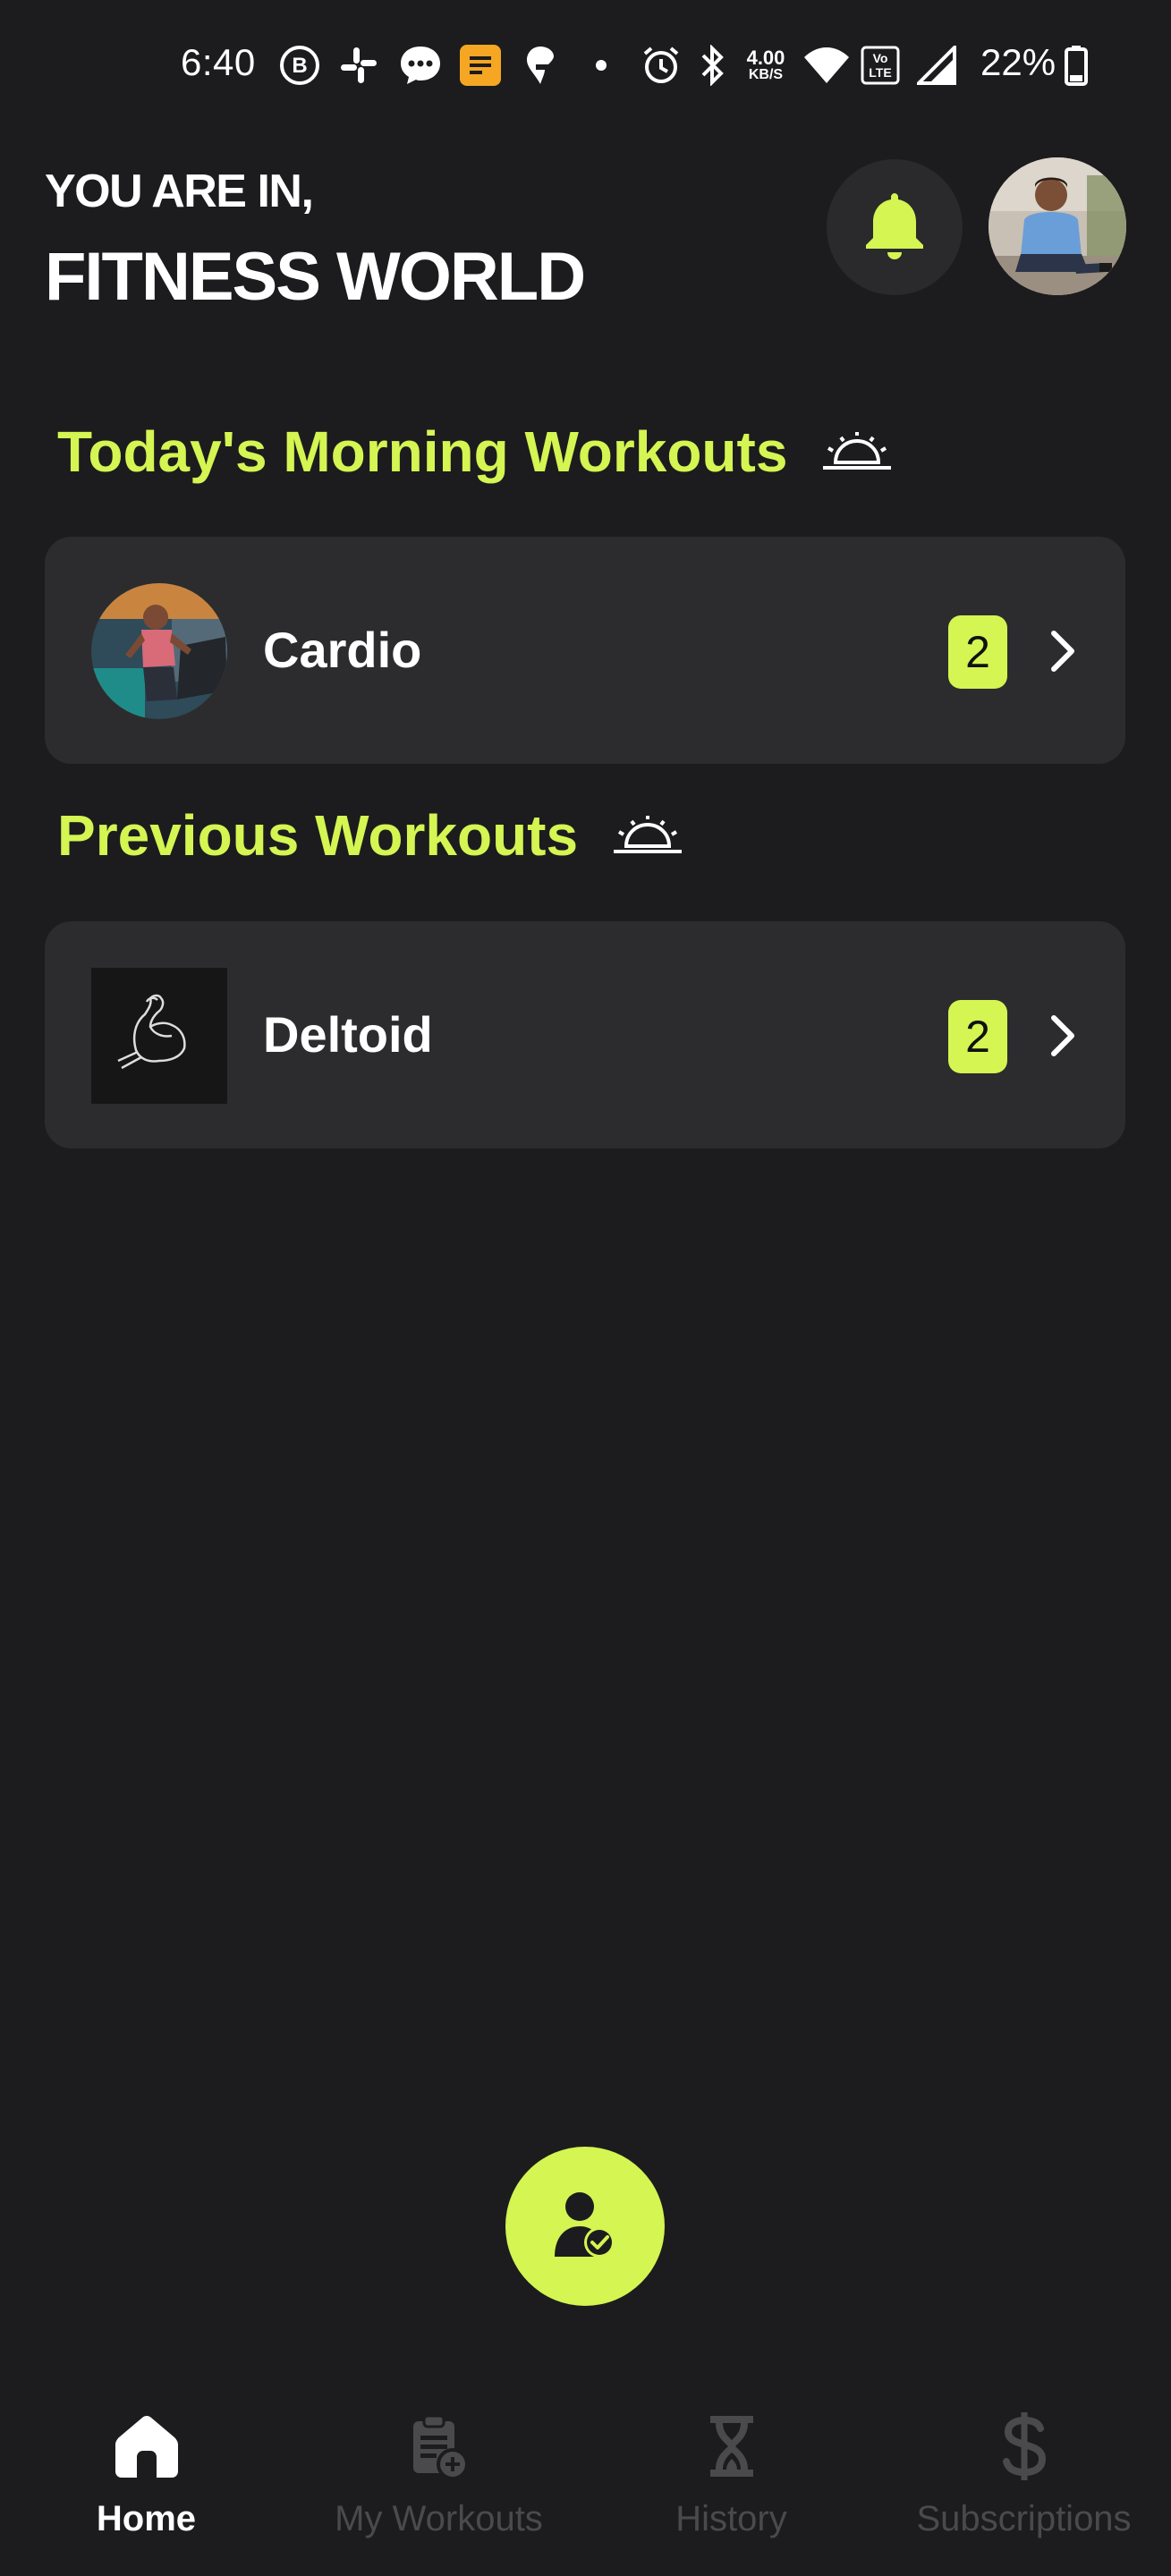 The image size is (1171, 2576). Describe the element at coordinates (766, 74) in the screenshot. I see `net-speed-unit: KB/S` at that location.